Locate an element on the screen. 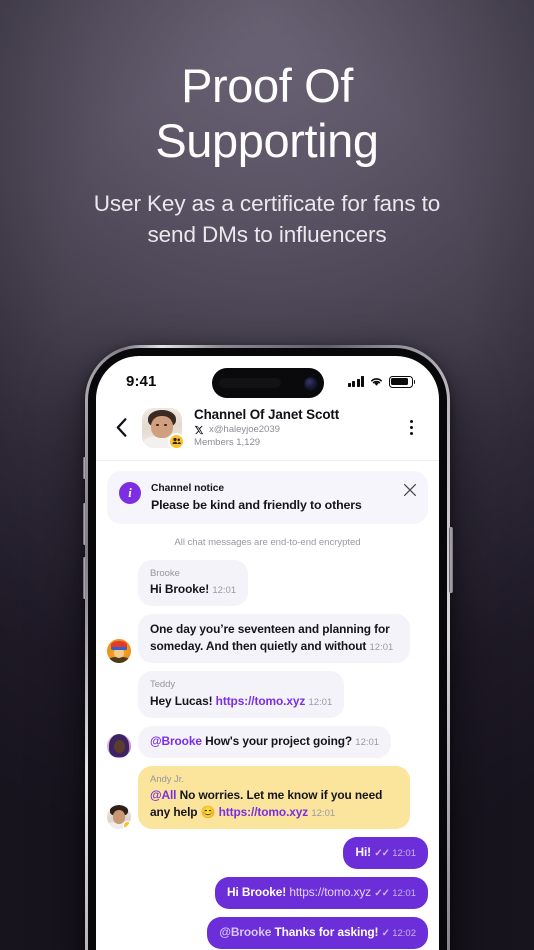 This screenshot has height=950, width=534. back-button is located at coordinates (121, 427).